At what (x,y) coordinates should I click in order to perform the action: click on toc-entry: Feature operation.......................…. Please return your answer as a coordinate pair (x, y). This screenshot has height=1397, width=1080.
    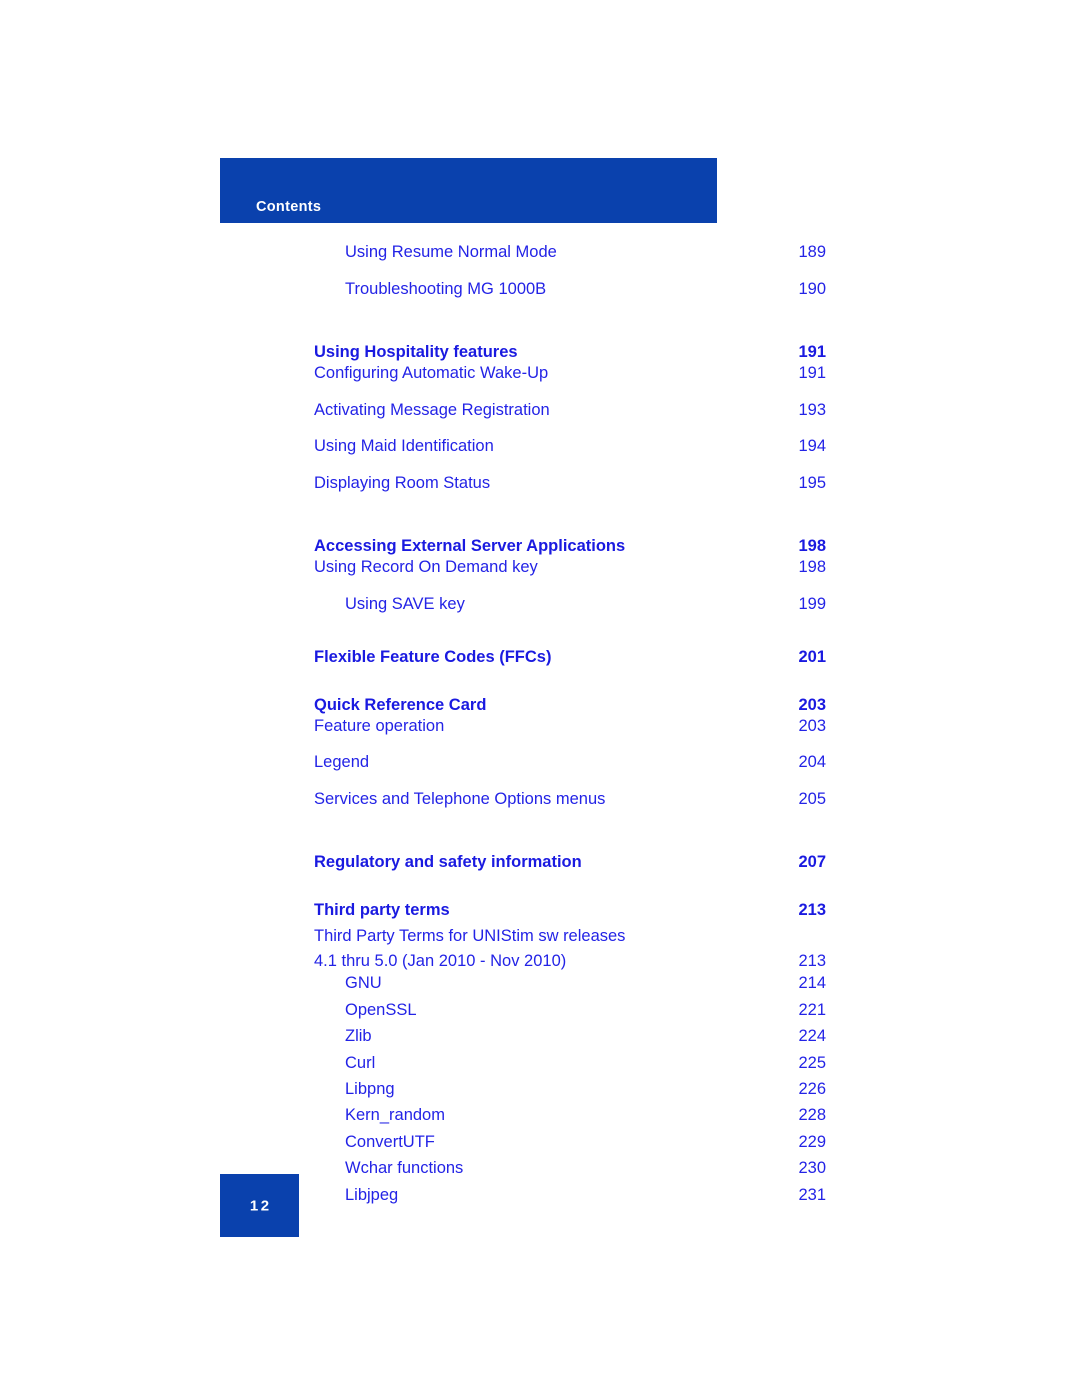
    Looking at the image, I should click on (570, 735).